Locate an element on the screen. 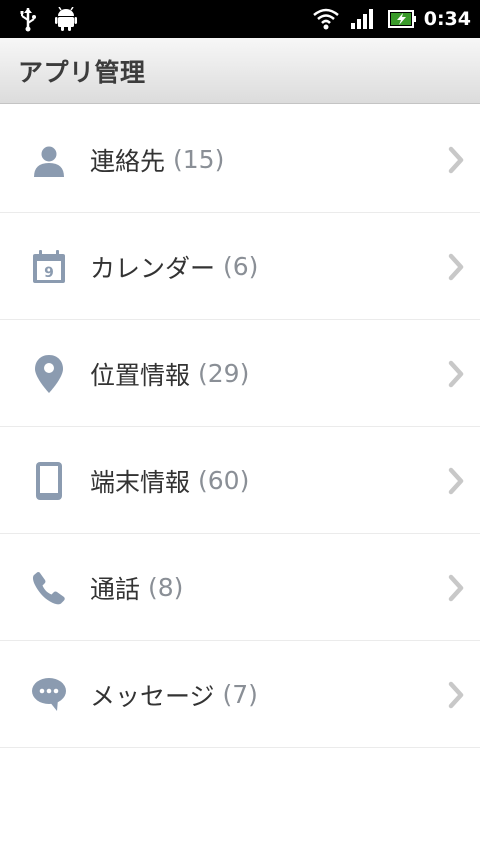  list-item-count: (60) is located at coordinates (224, 480).